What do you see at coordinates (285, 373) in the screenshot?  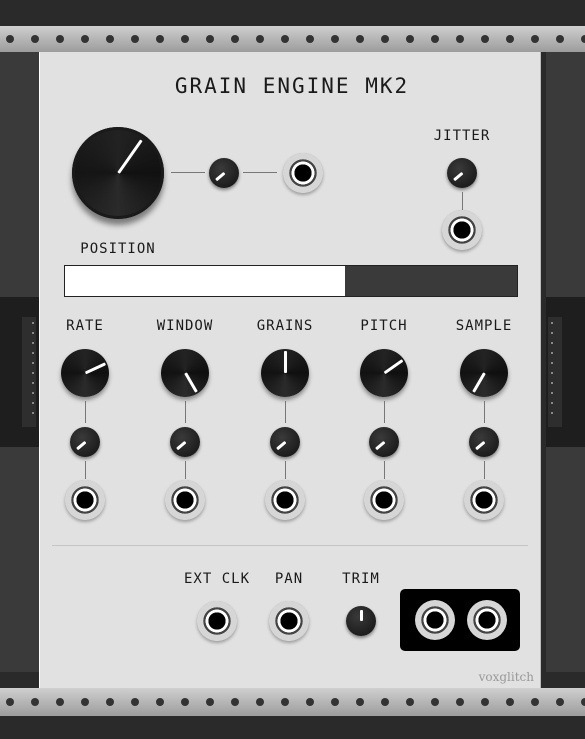 I see `grains-knob` at bounding box center [285, 373].